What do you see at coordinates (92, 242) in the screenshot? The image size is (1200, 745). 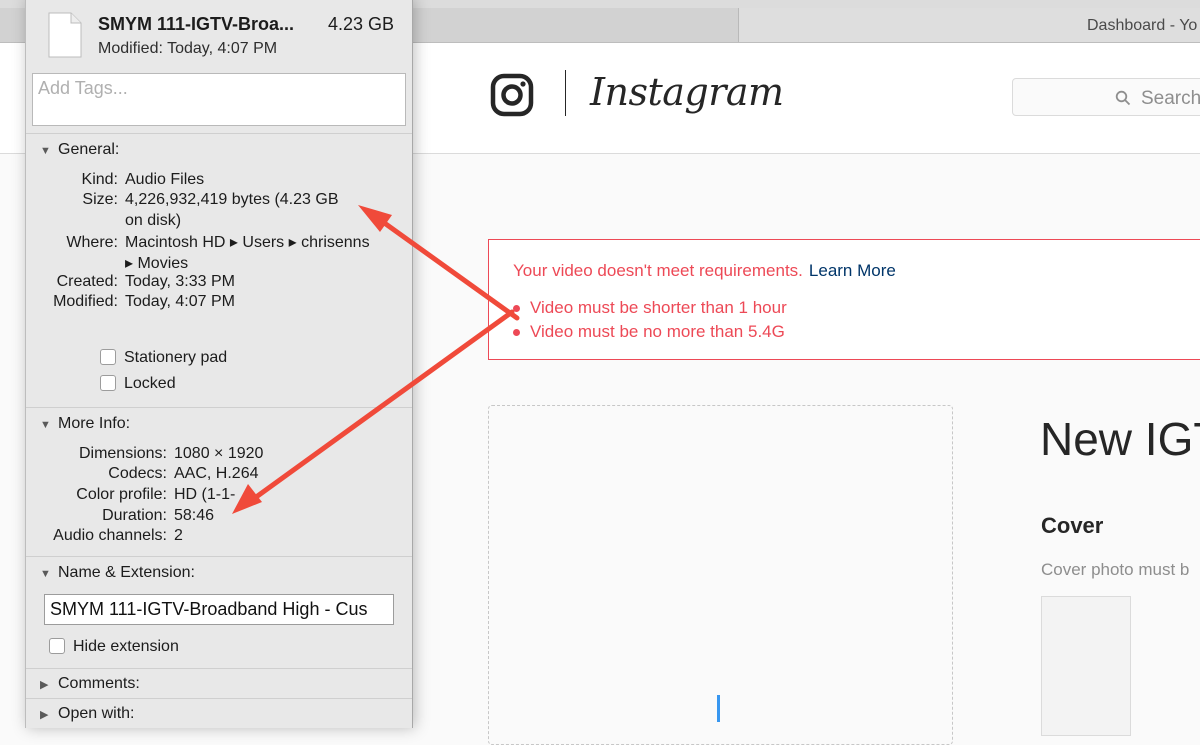 I see `row-label: Where:` at bounding box center [92, 242].